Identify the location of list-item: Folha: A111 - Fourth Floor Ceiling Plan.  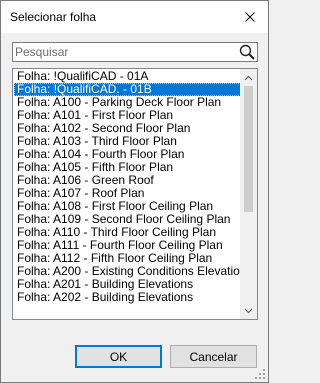
(127, 245).